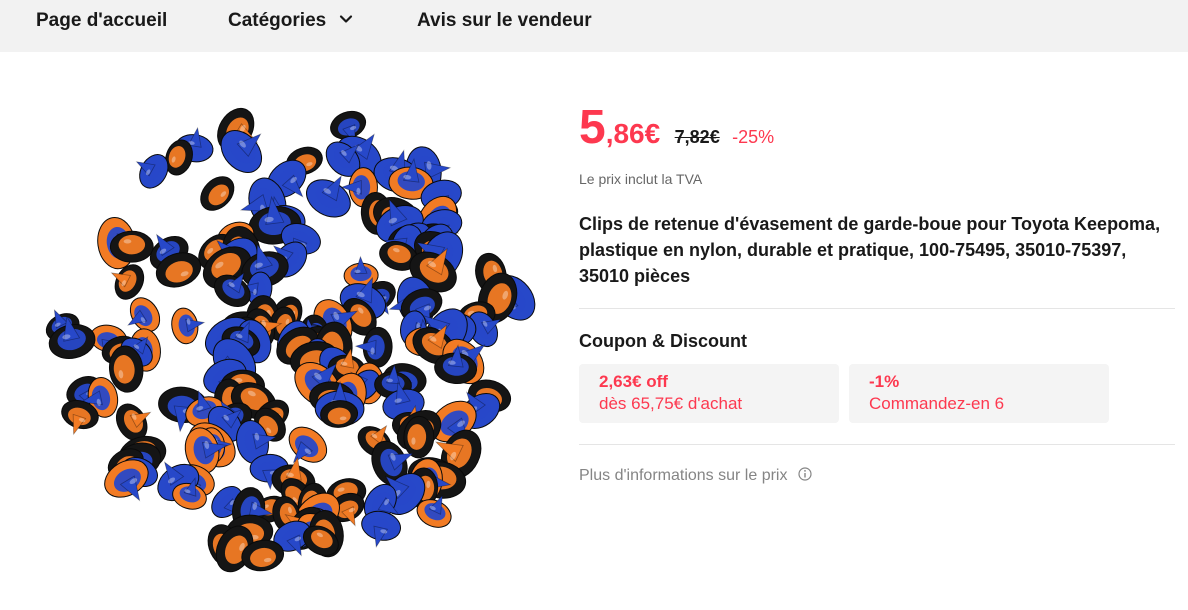  I want to click on coupon-condition: dès 65,75€ d'achat, so click(671, 403).